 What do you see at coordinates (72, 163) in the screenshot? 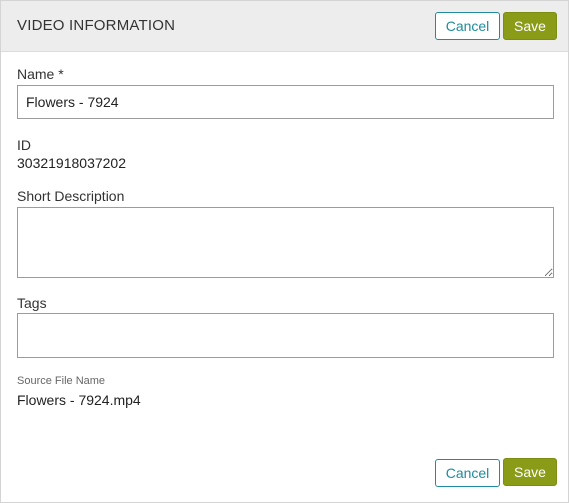
I see `id-value: 30321918037202` at bounding box center [72, 163].